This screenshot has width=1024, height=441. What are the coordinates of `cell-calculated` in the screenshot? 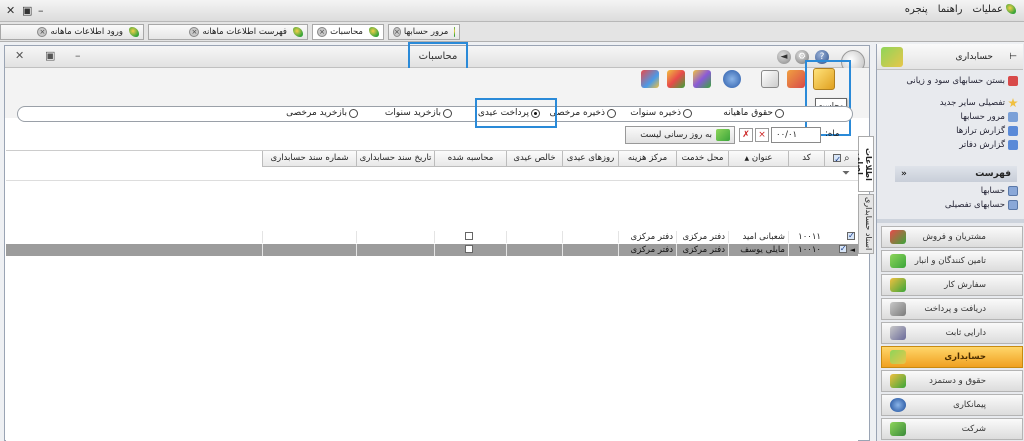 It's located at (470, 250).